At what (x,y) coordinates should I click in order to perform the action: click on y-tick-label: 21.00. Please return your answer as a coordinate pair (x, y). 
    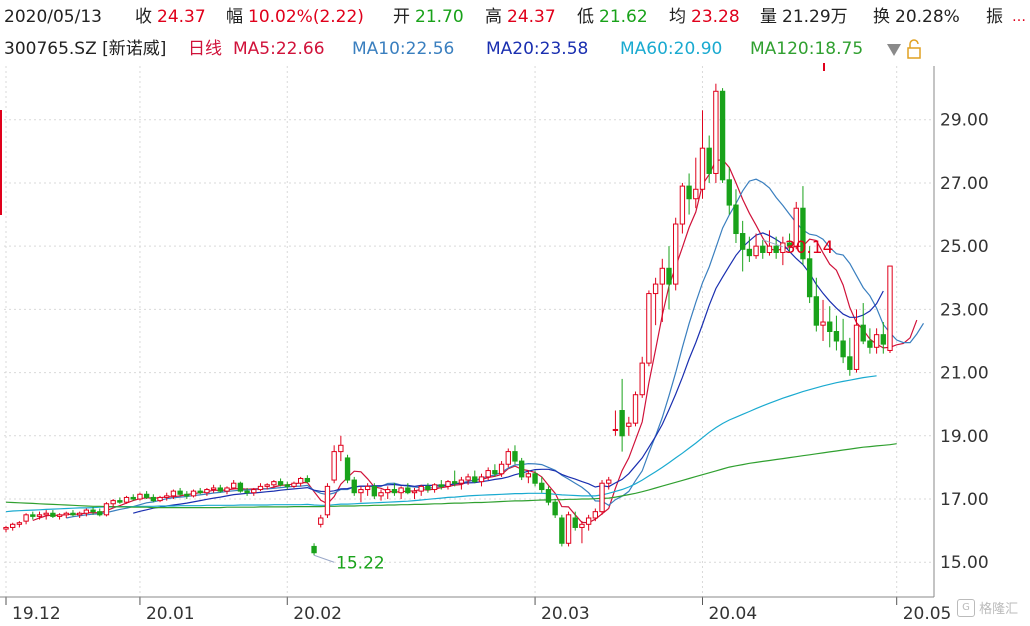
    Looking at the image, I should click on (964, 374).